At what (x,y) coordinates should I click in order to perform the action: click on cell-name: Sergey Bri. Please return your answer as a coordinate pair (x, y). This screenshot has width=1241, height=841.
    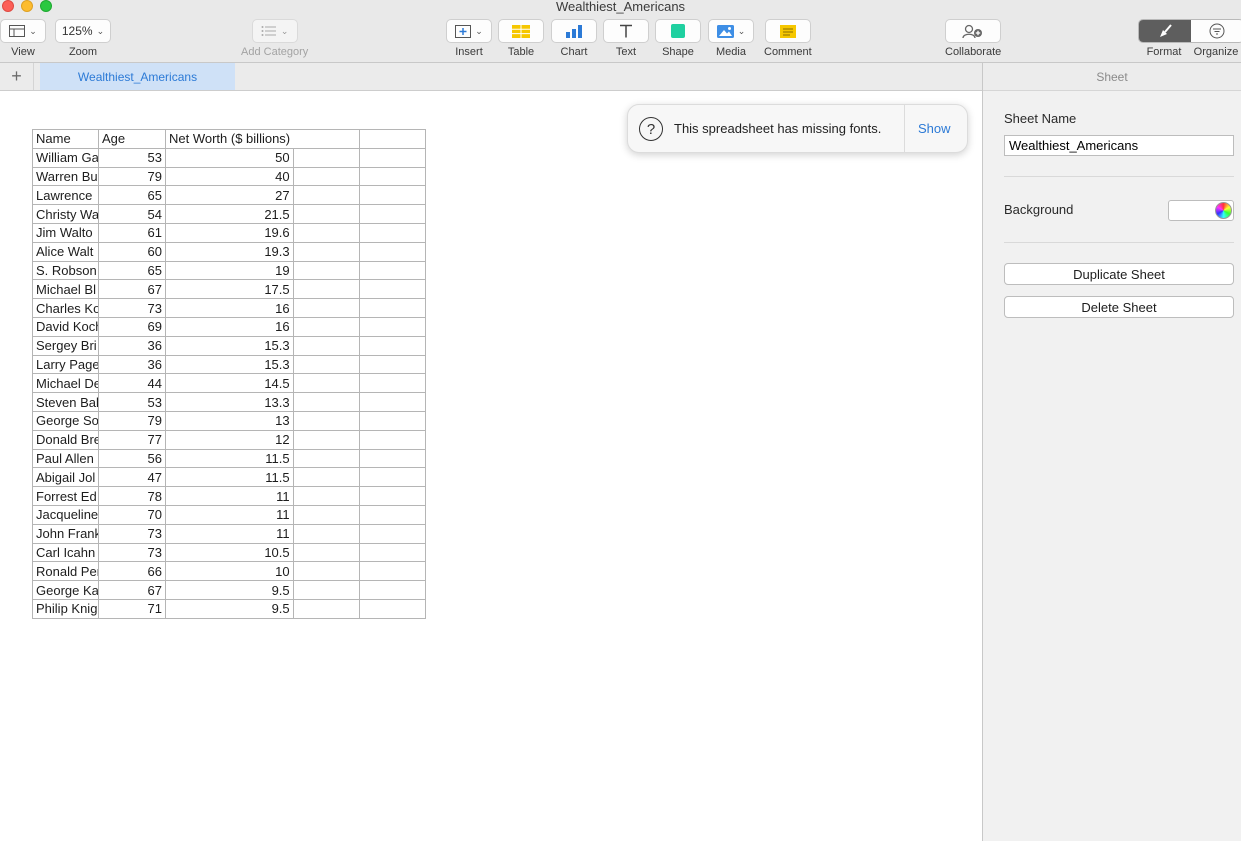
    Looking at the image, I should click on (65, 345).